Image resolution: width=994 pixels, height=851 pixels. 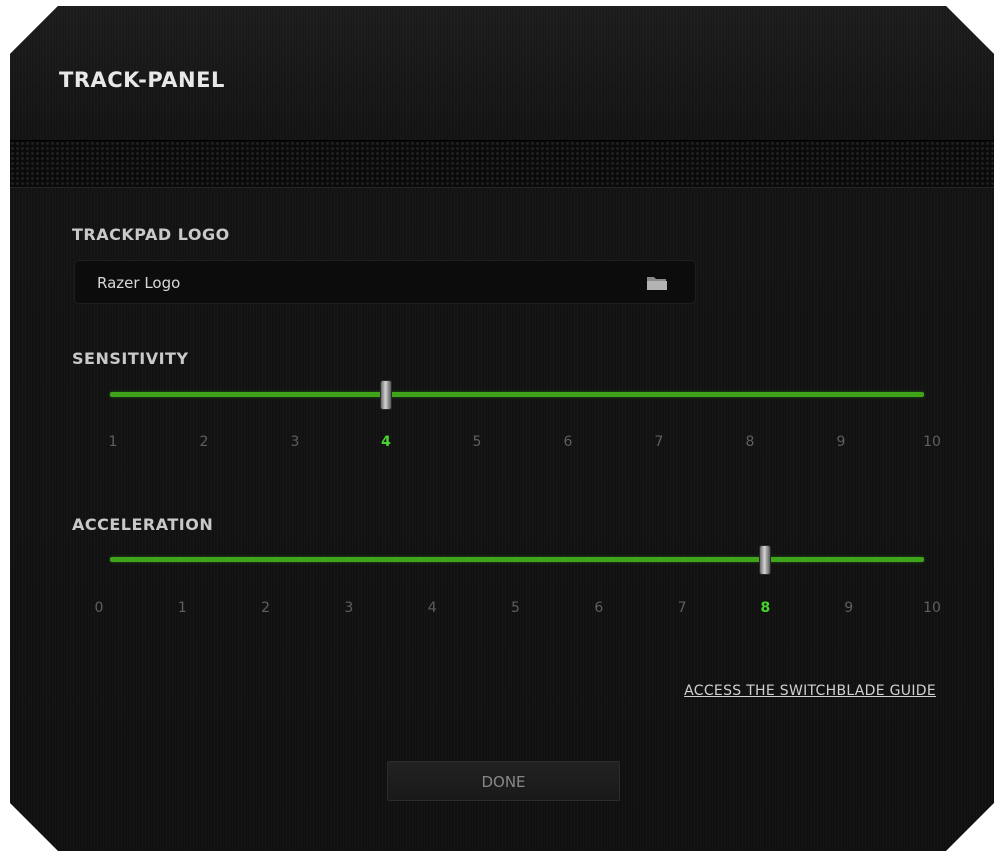 I want to click on sensitivity-slider, so click(x=517, y=395).